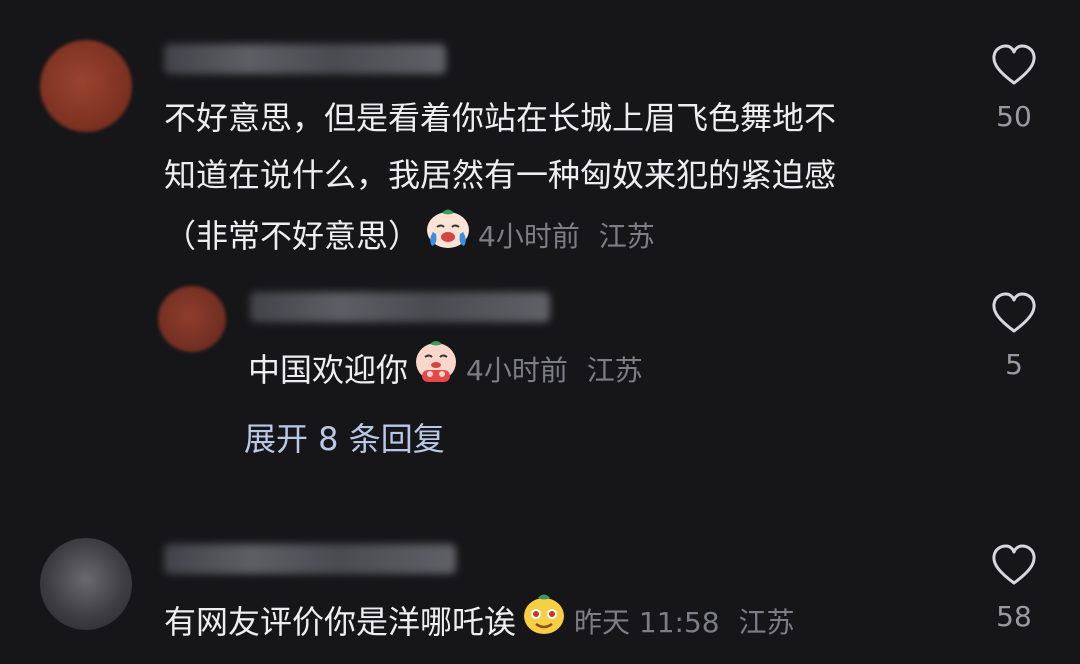 The width and height of the screenshot is (1080, 664). I want to click on like-count: 5, so click(1014, 364).